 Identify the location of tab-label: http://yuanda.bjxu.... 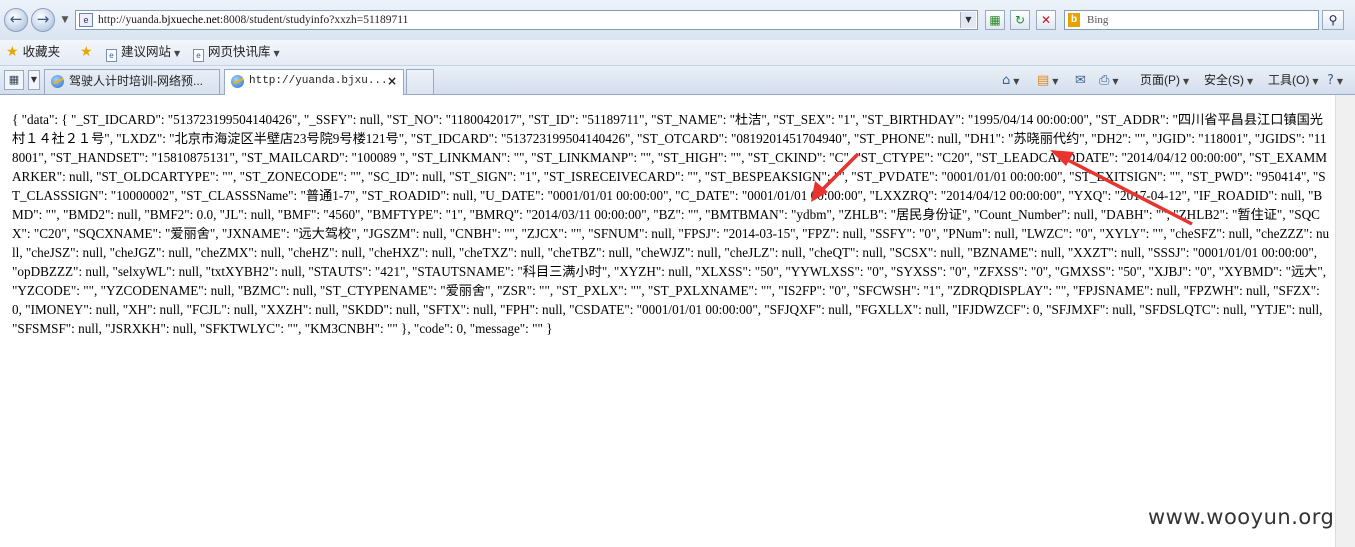
(318, 81).